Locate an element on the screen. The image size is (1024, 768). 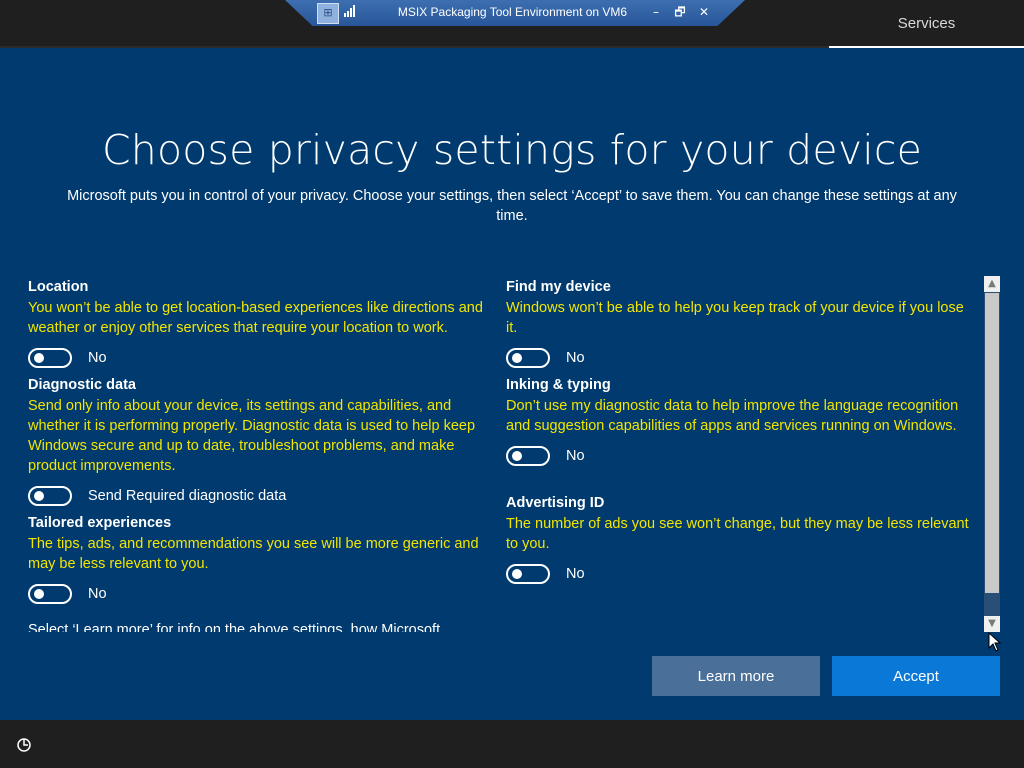
settings-scrollbar: ▲ ▼ is located at coordinates (992, 454).